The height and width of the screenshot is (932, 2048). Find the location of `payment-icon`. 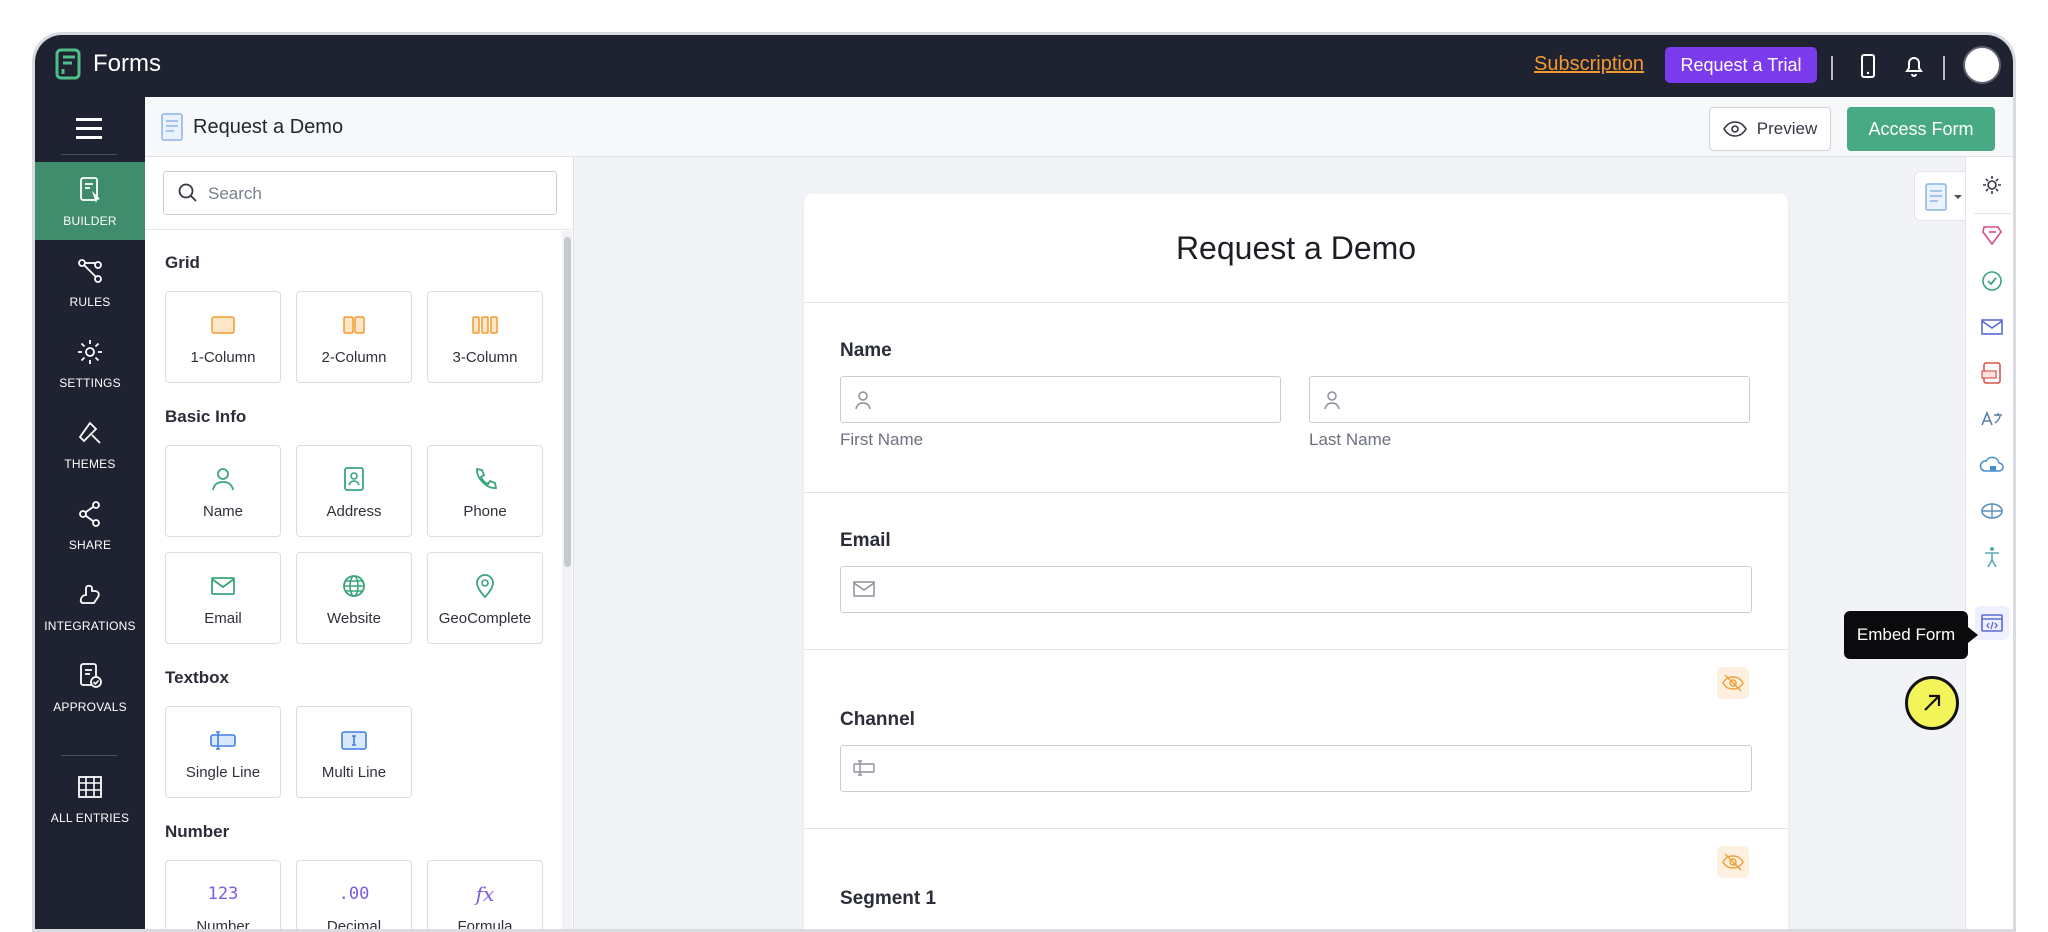

payment-icon is located at coordinates (1992, 235).